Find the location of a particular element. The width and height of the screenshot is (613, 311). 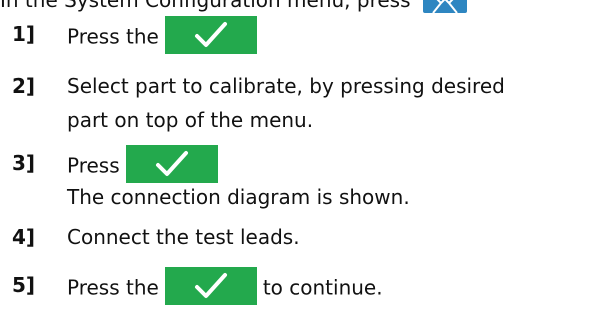

step-body: Press the to continue. is located at coordinates (340, 286).